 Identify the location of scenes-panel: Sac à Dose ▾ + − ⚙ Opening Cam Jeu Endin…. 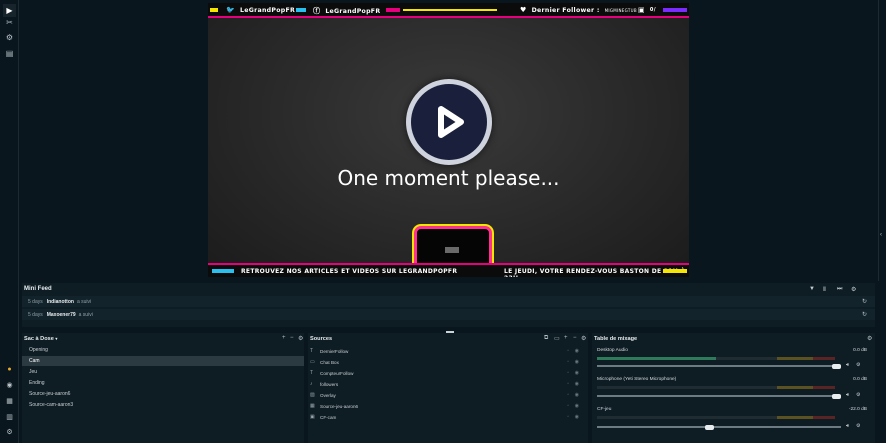
(163, 388).